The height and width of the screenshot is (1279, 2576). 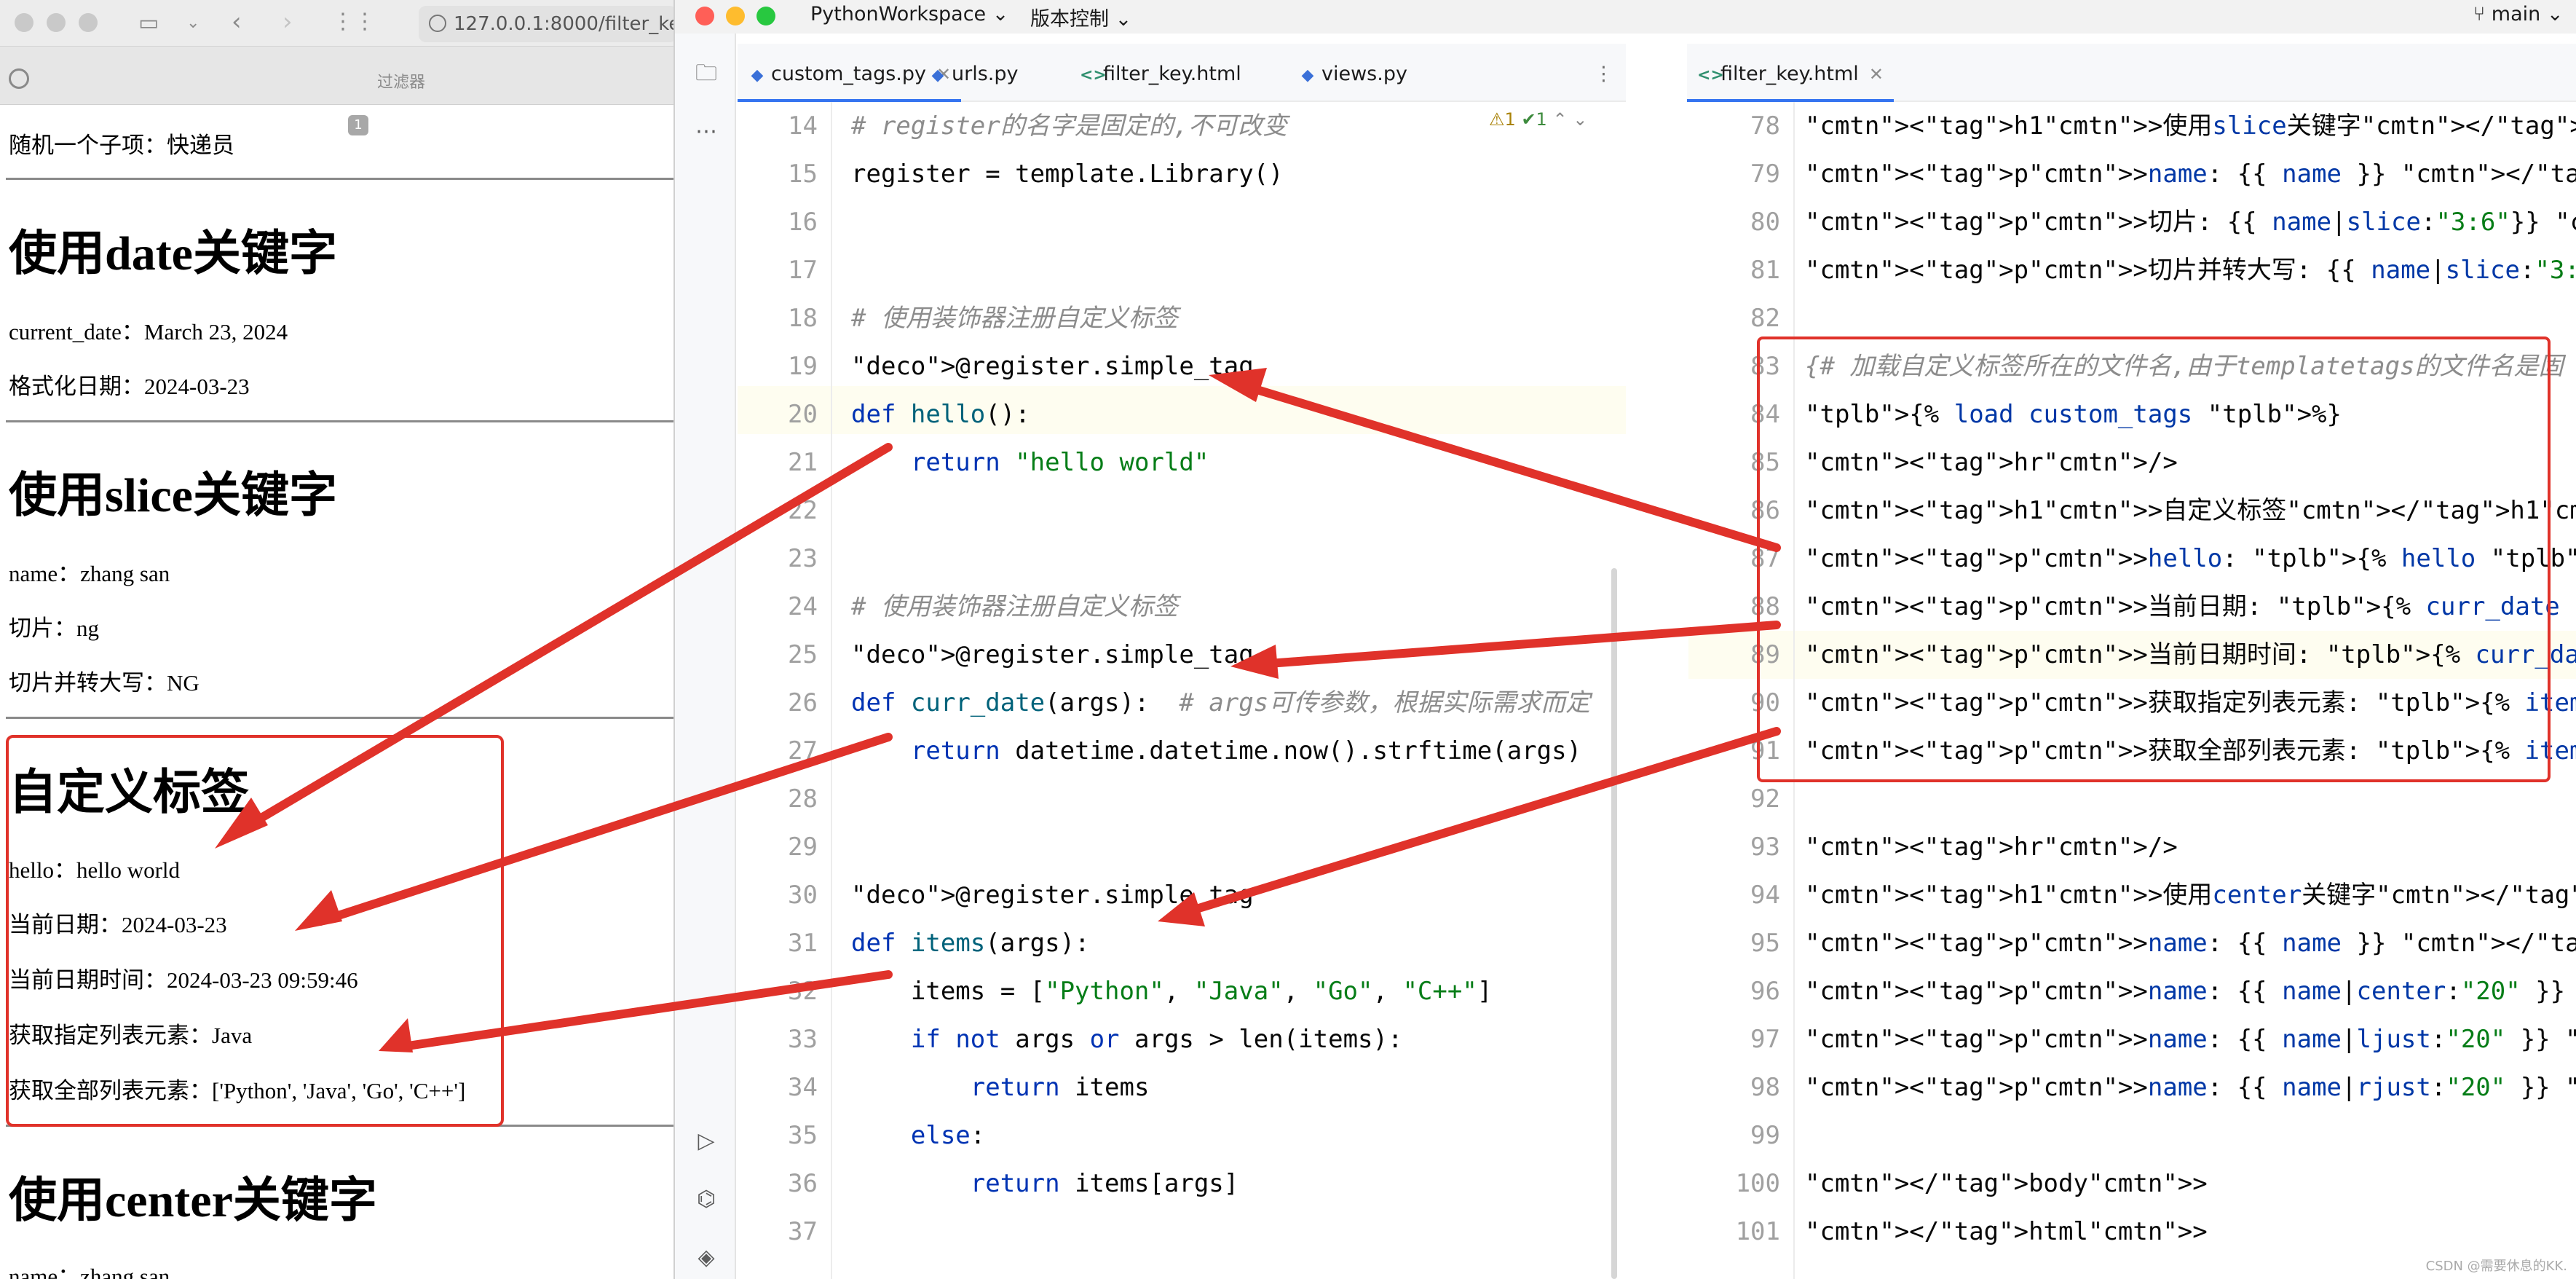 What do you see at coordinates (803, 126) in the screenshot?
I see `line-number: 14` at bounding box center [803, 126].